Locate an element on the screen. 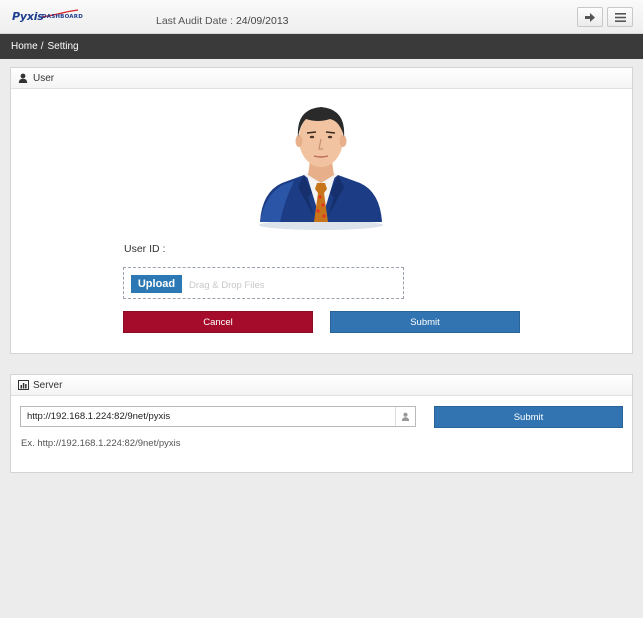 This screenshot has width=643, height=618. server-url-input is located at coordinates (218, 416).